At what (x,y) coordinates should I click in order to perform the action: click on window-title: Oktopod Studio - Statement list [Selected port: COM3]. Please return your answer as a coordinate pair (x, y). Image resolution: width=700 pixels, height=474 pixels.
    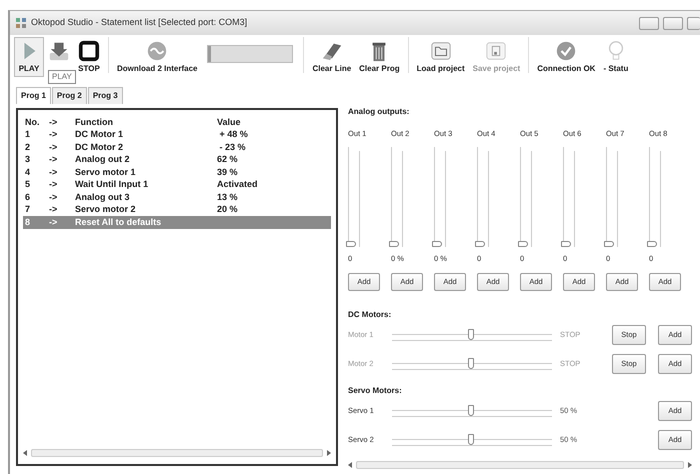
    Looking at the image, I should click on (139, 23).